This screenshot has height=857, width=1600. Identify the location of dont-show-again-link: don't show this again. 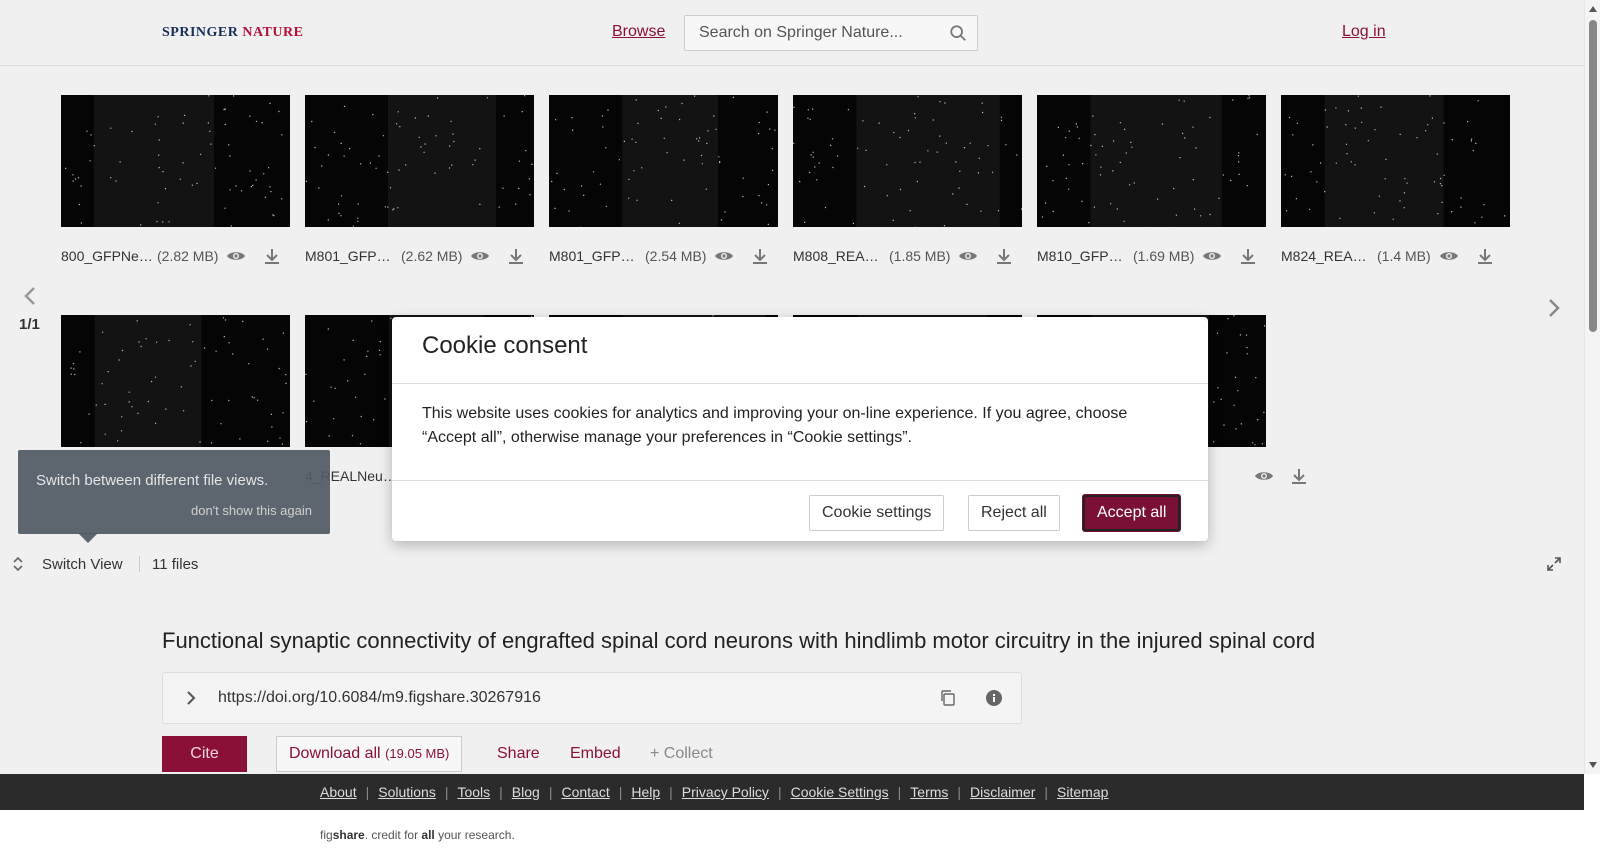
(251, 510).